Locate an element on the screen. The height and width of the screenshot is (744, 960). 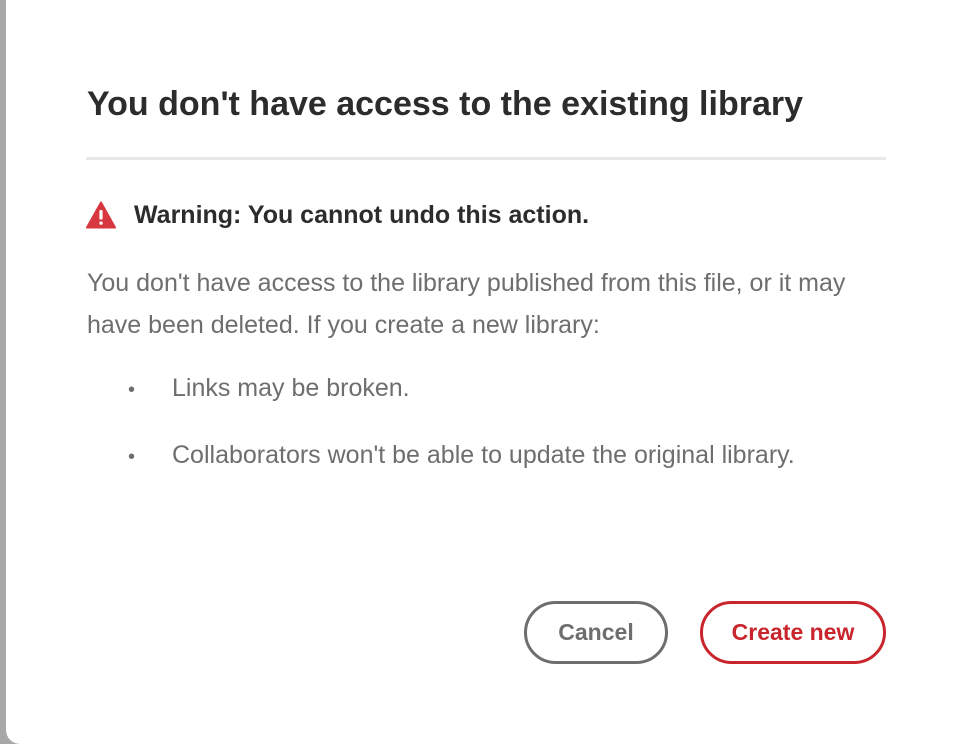
list-item-text: Links may be broken. is located at coordinates (291, 388).